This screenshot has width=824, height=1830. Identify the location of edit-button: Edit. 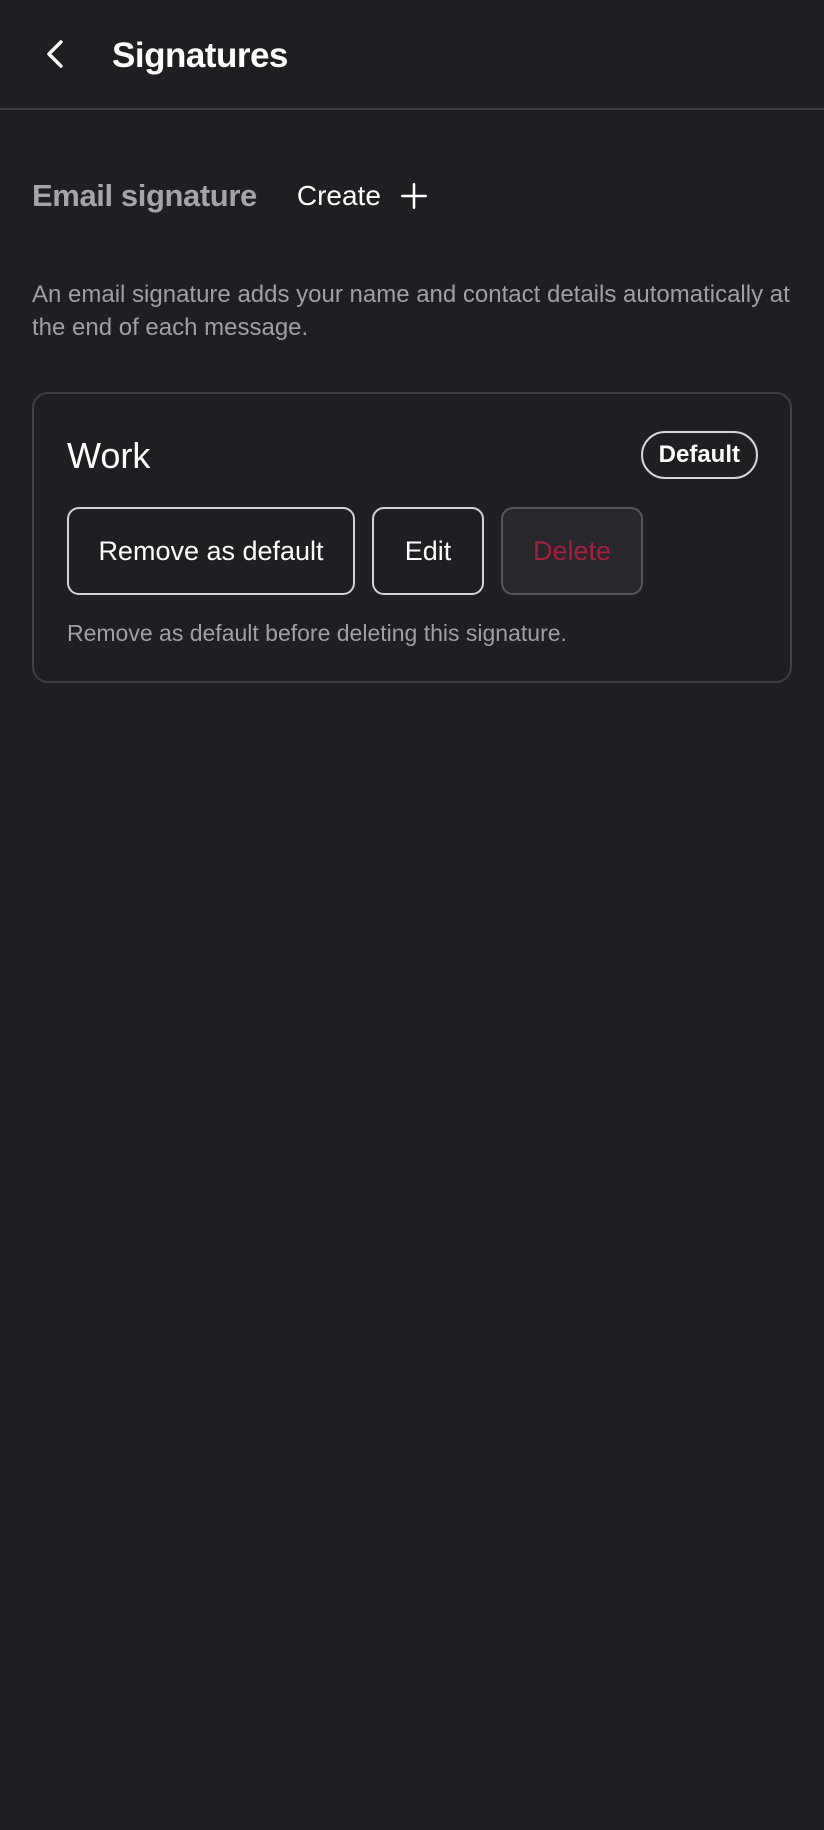
(428, 551).